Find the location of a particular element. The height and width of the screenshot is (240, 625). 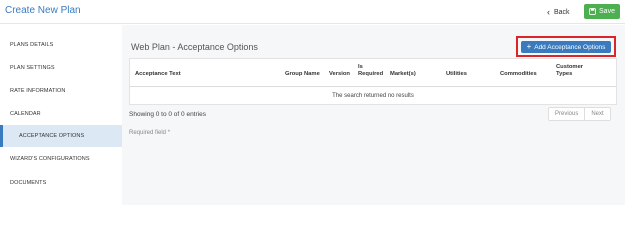

save-button: Save is located at coordinates (602, 11).